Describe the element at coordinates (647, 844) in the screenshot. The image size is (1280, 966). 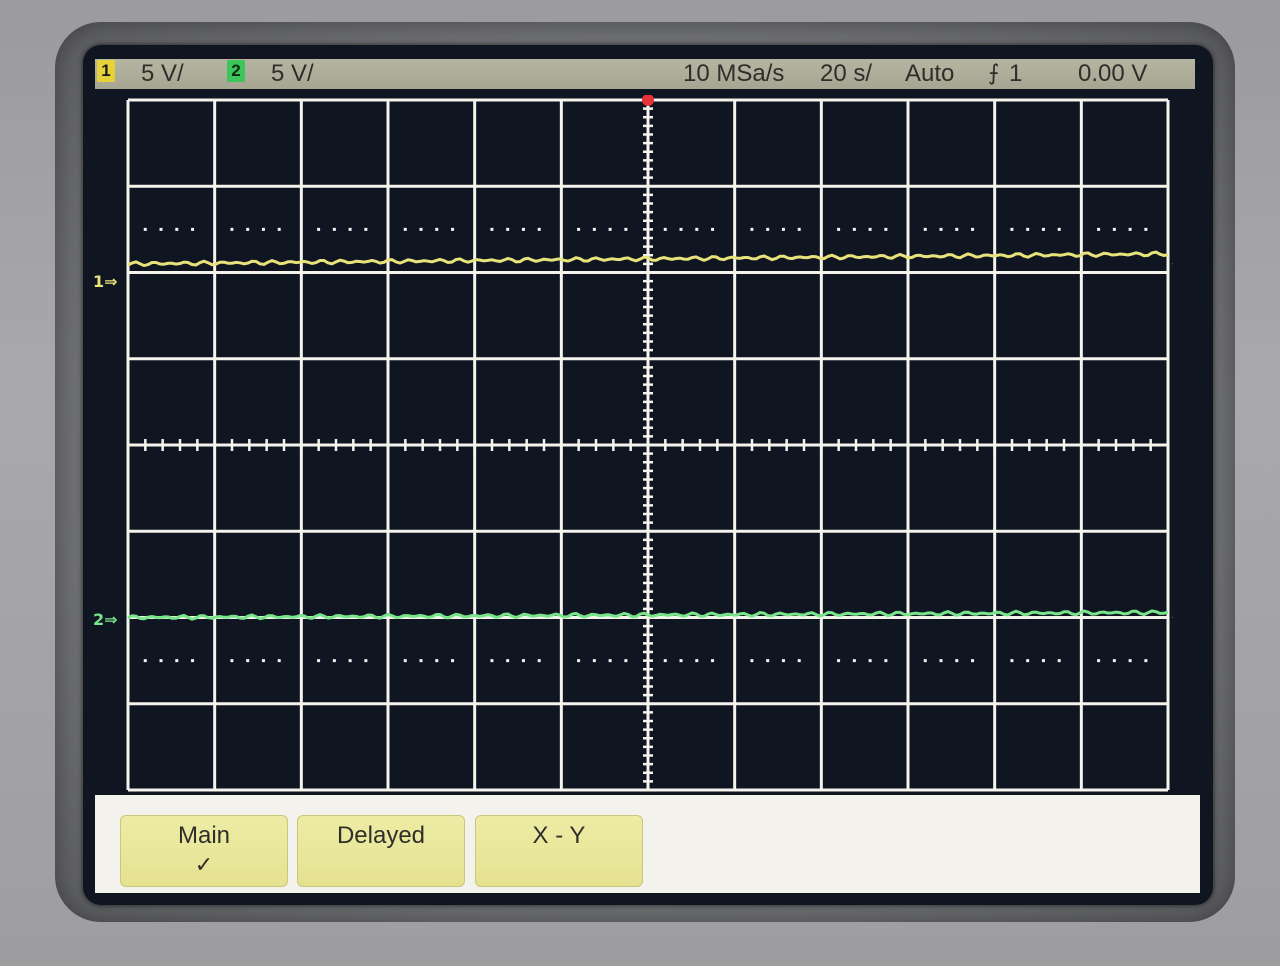
I see `softkey-bar: Main ✓ Delayed X - Y` at that location.